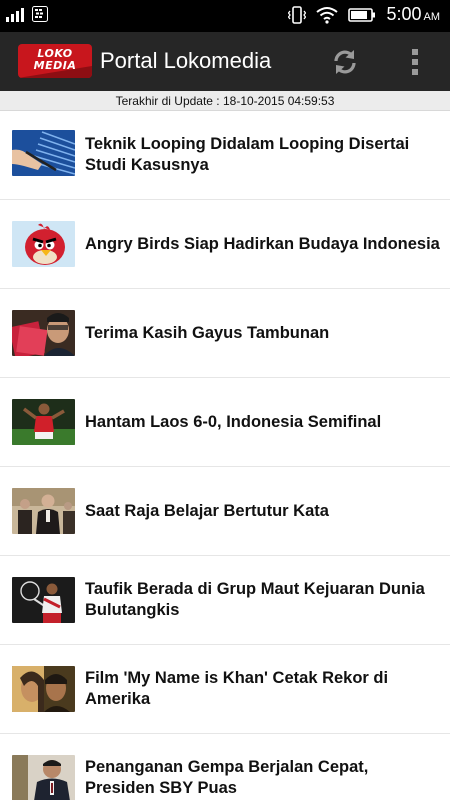 This screenshot has height=800, width=450. I want to click on news-title: Terima Kasih Gayus Tambunan, so click(207, 333).